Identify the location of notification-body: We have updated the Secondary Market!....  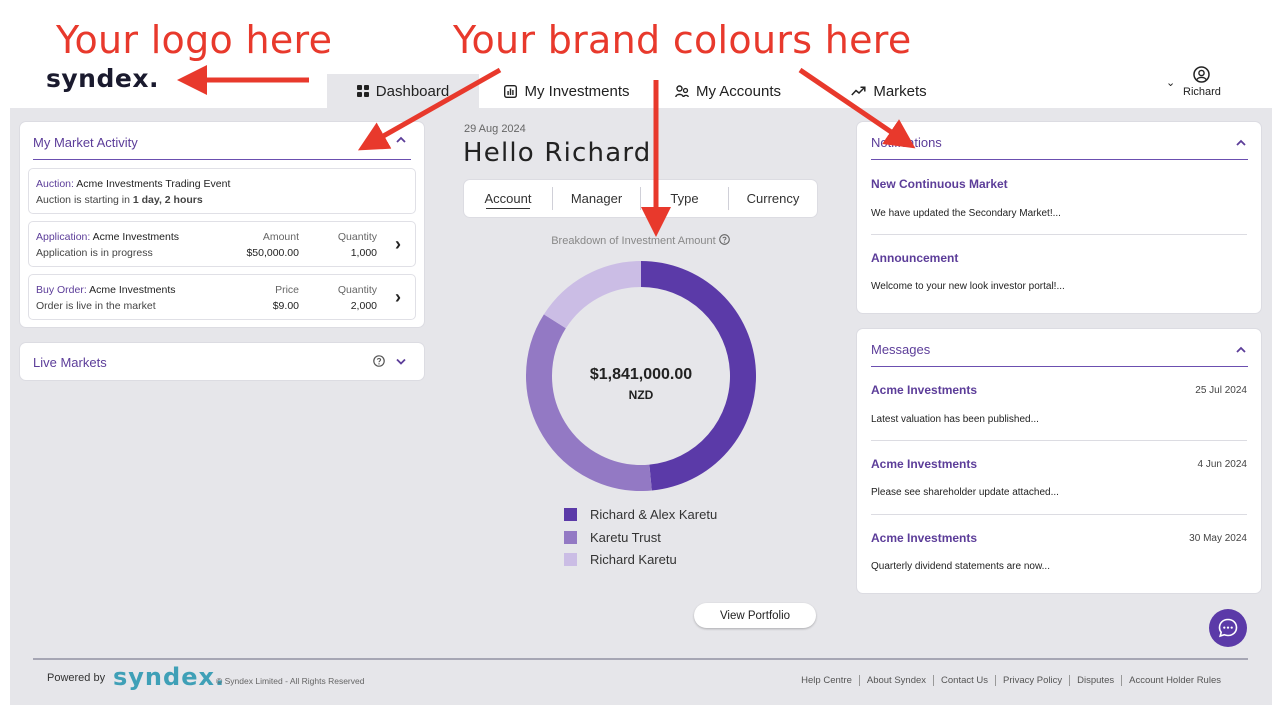
(966, 213).